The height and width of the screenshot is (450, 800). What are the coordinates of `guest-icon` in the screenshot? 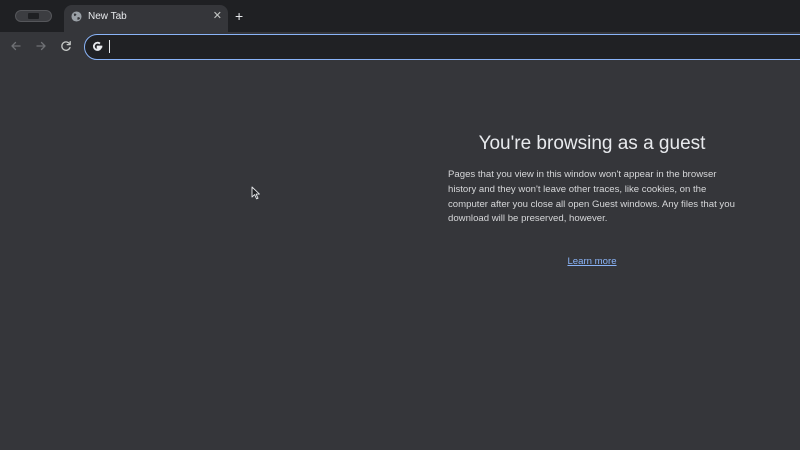 It's located at (33, 16).